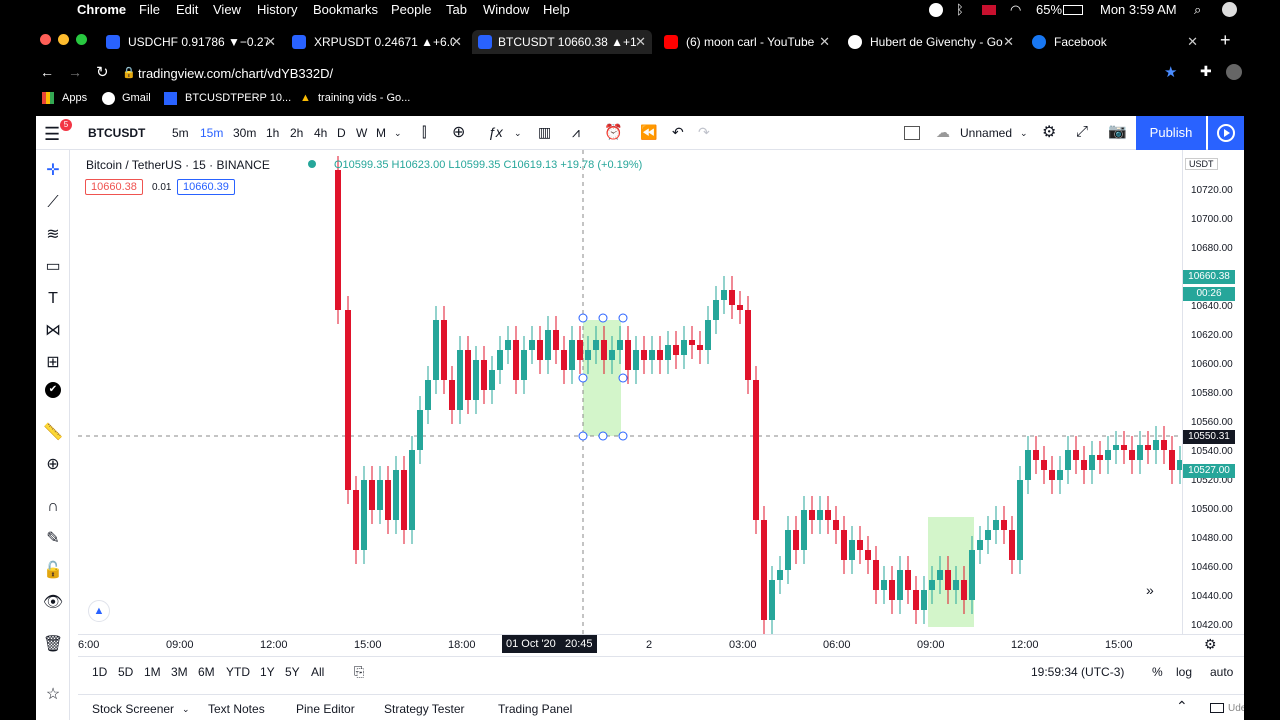 This screenshot has width=1280, height=720. What do you see at coordinates (129, 72) in the screenshot?
I see `lock-icon: 🔒` at bounding box center [129, 72].